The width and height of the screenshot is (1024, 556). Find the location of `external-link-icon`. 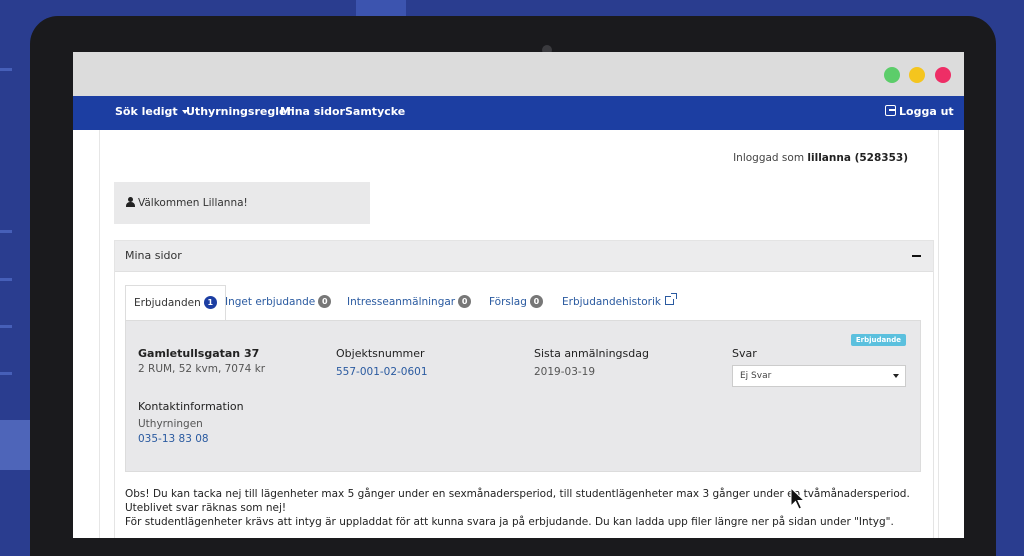

external-link-icon is located at coordinates (670, 299).